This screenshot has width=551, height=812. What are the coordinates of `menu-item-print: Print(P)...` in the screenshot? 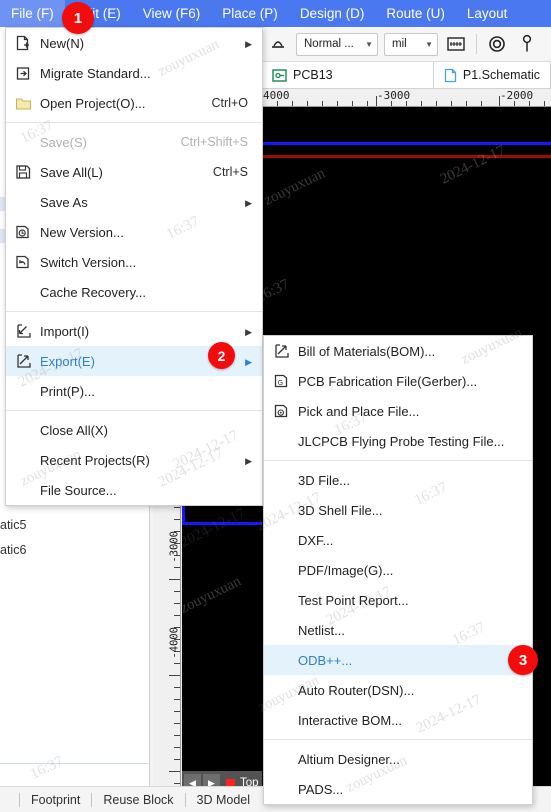 It's located at (134, 391).